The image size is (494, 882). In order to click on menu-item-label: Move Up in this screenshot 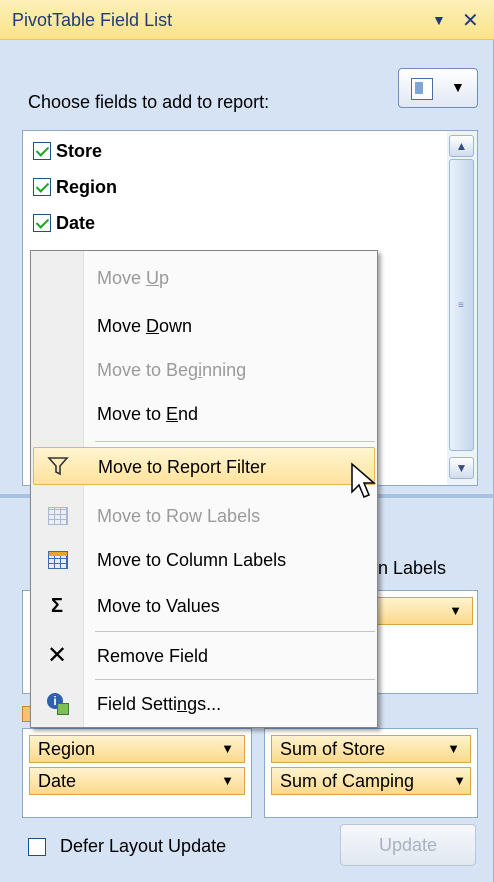, I will do `click(133, 278)`.